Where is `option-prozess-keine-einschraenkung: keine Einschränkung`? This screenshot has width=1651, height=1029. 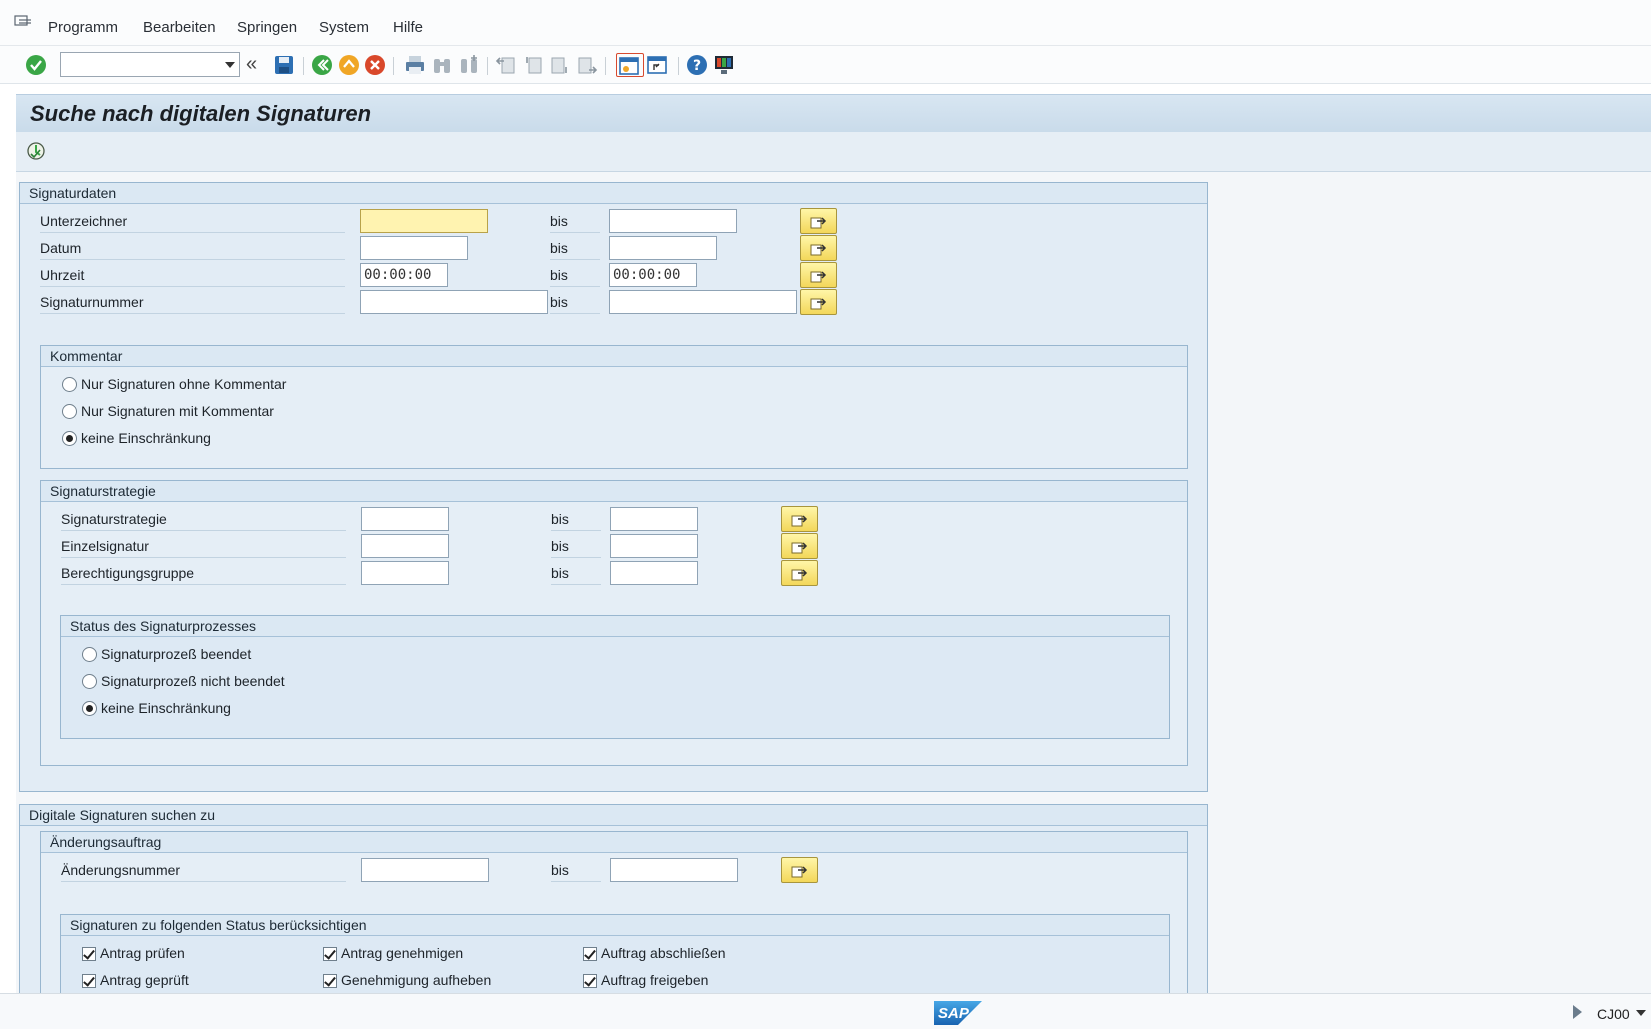 option-prozess-keine-einschraenkung: keine Einschränkung is located at coordinates (166, 708).